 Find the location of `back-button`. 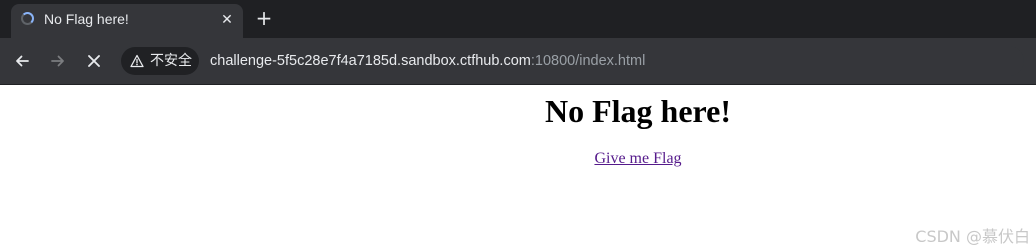

back-button is located at coordinates (22, 61).